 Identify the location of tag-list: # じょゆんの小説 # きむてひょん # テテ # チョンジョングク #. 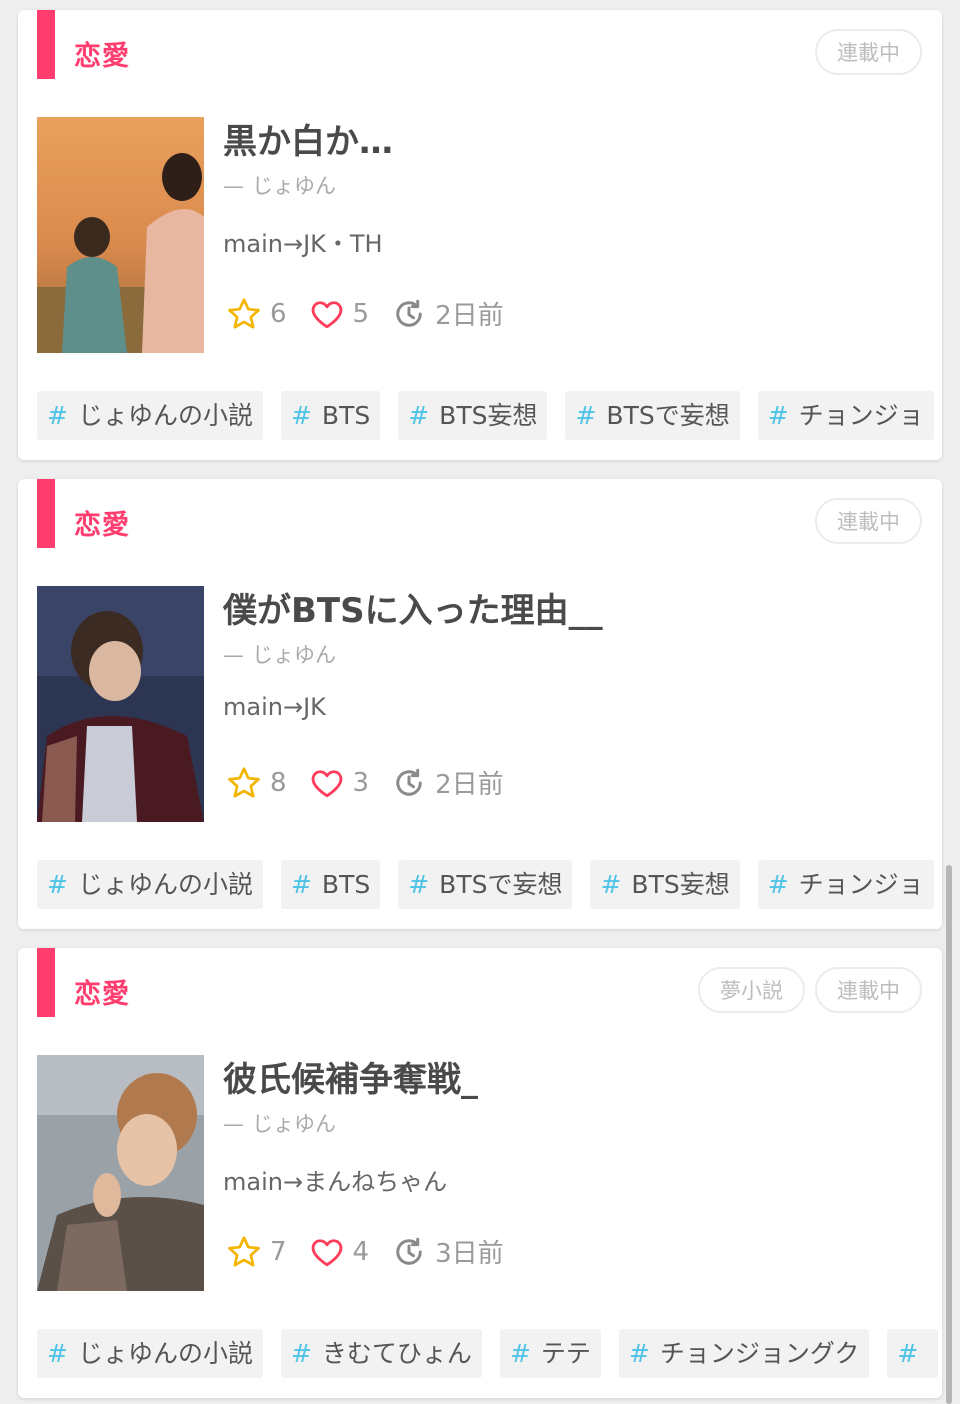
(489, 1353).